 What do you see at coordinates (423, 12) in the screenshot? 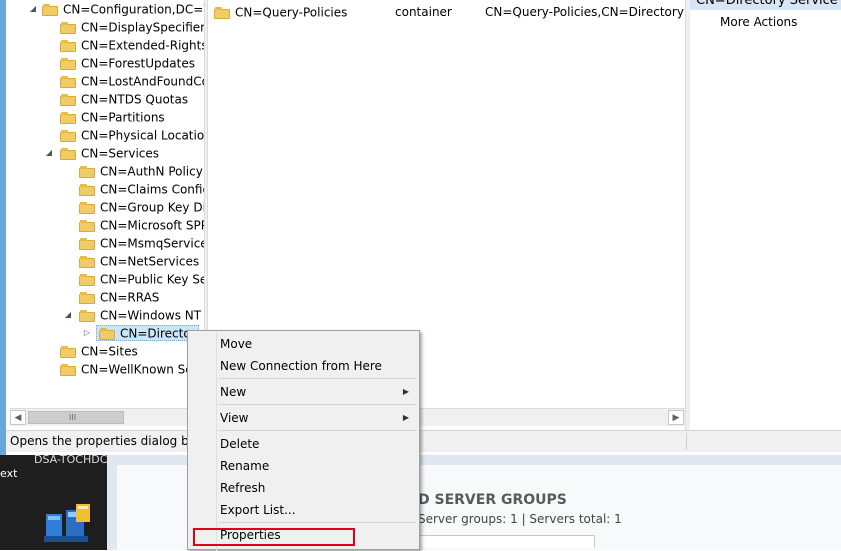
I see `list-cell-type: container` at bounding box center [423, 12].